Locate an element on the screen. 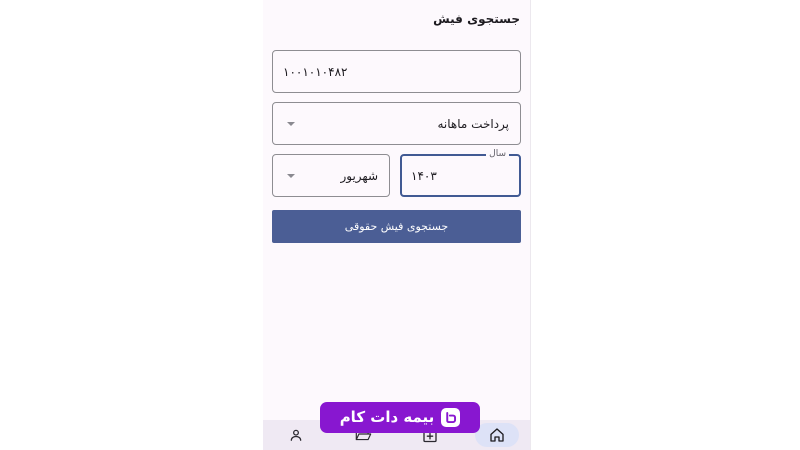 This screenshot has height=450, width=800. year-value: ۱۴۰۳ is located at coordinates (424, 175).